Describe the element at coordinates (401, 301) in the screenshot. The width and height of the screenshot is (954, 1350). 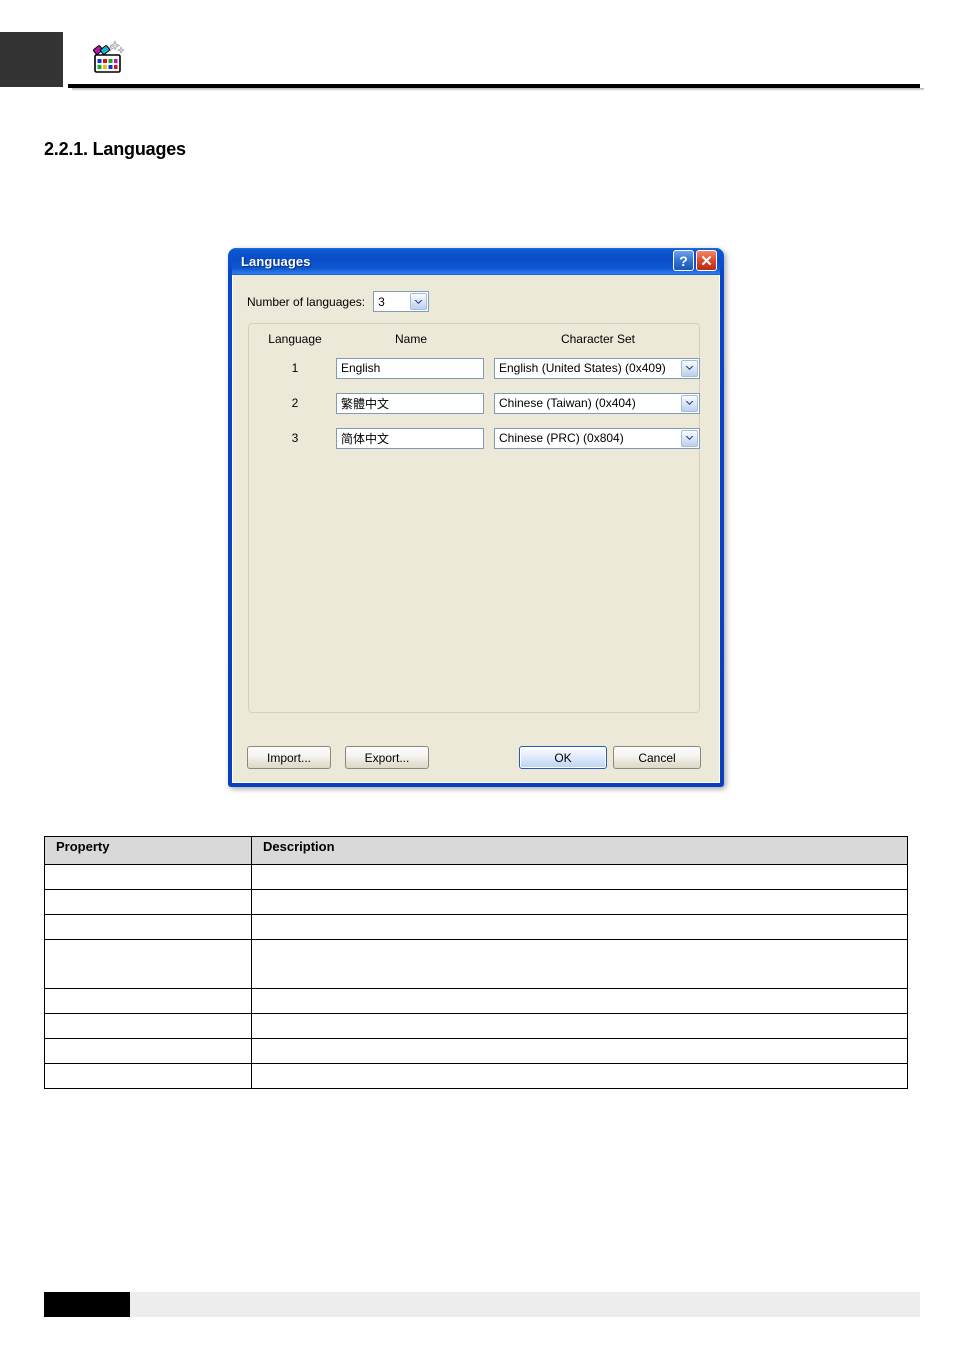
I see `number-of-languages-select: 3` at that location.